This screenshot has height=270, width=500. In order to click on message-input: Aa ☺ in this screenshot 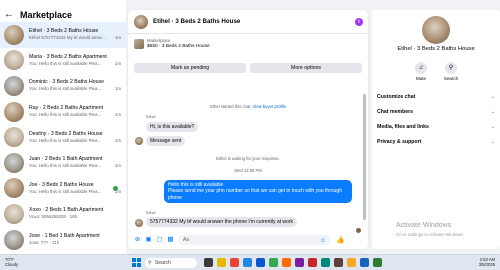, I will do `click(254, 240)`.